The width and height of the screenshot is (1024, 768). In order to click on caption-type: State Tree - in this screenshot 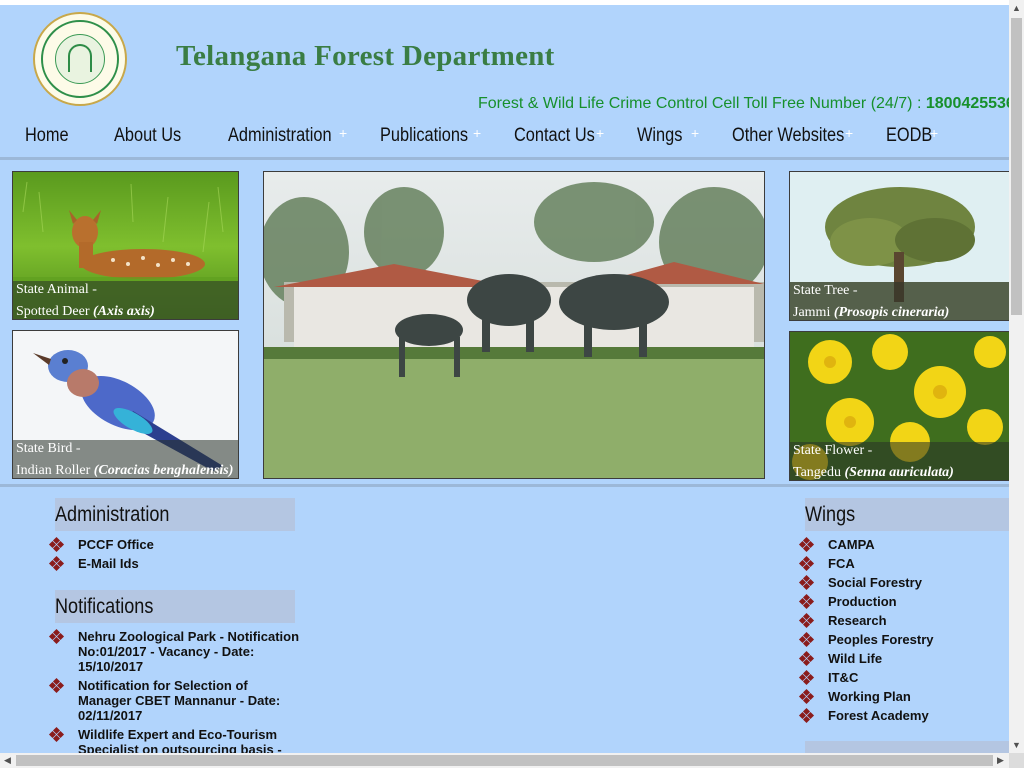, I will do `click(825, 290)`.